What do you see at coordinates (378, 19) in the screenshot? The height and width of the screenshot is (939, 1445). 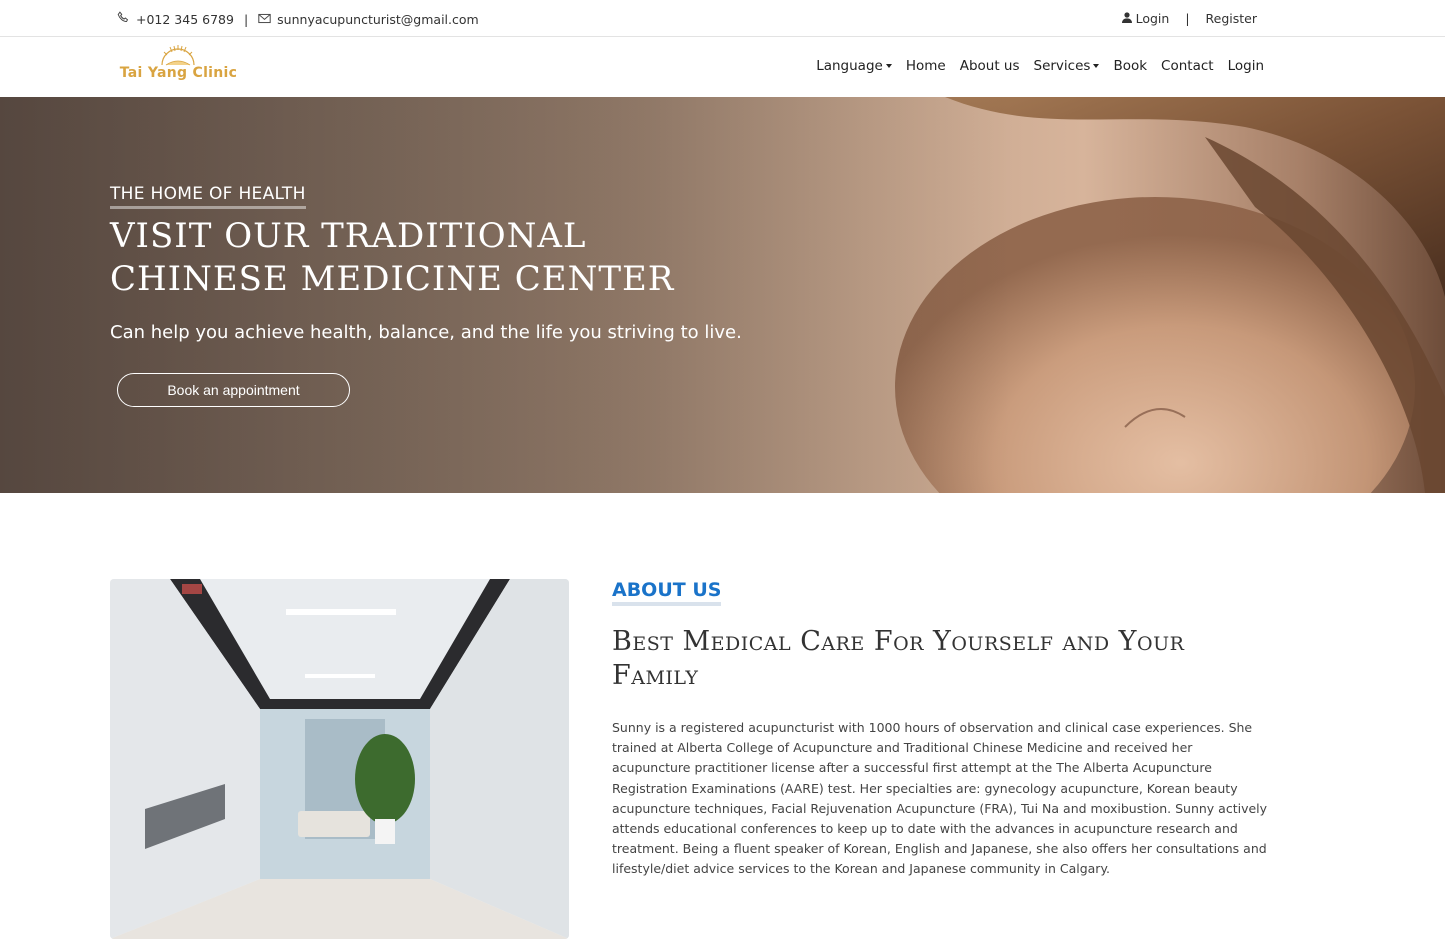 I see `email-link: sunnyacupuncturist@gmail.com` at bounding box center [378, 19].